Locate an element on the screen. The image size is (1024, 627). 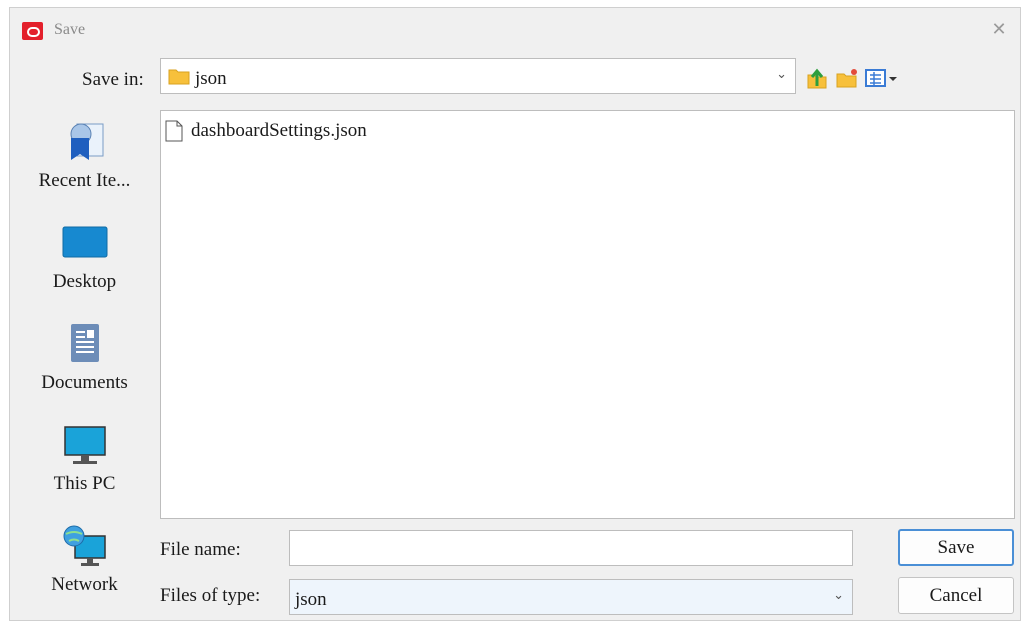
up-folder-icon is located at coordinates (817, 78).